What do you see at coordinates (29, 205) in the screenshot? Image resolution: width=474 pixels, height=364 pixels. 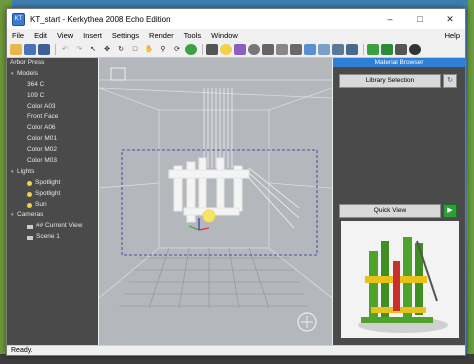 I see `sun-icon` at bounding box center [29, 205].